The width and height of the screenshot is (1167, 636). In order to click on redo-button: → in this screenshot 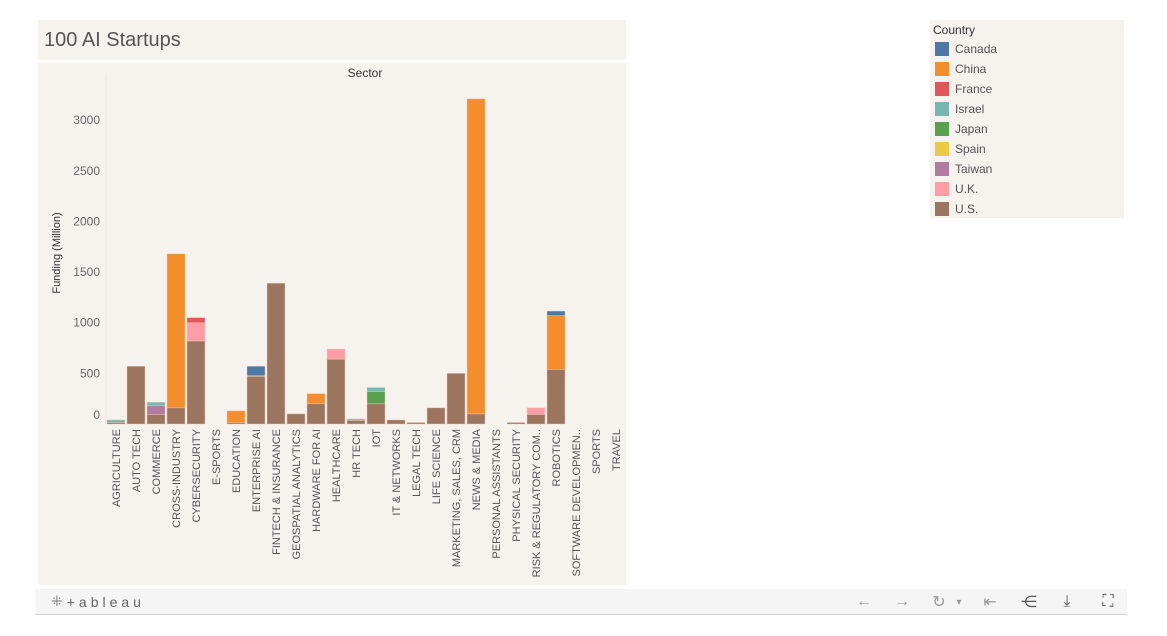, I will do `click(902, 602)`.